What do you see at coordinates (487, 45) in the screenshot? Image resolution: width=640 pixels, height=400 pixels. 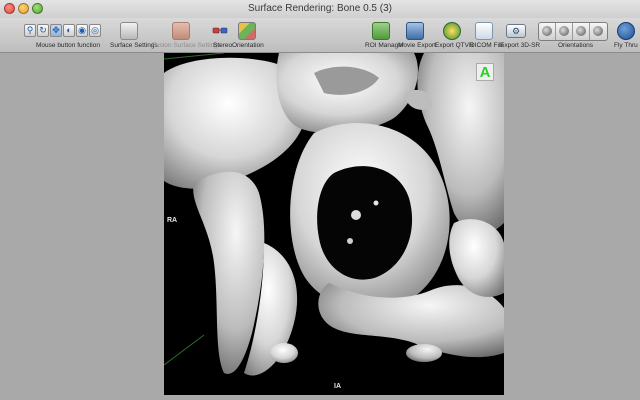 I see `dicom-file-label: DICOM File` at bounding box center [487, 45].